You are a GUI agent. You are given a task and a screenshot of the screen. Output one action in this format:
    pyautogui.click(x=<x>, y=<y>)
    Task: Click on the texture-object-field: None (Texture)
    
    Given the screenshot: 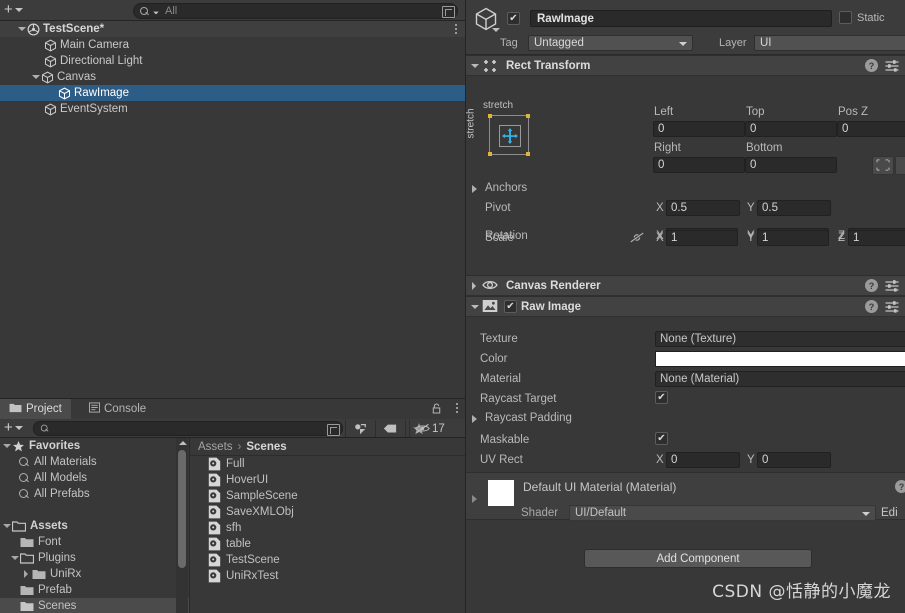 What is the action you would take?
    pyautogui.click(x=780, y=339)
    